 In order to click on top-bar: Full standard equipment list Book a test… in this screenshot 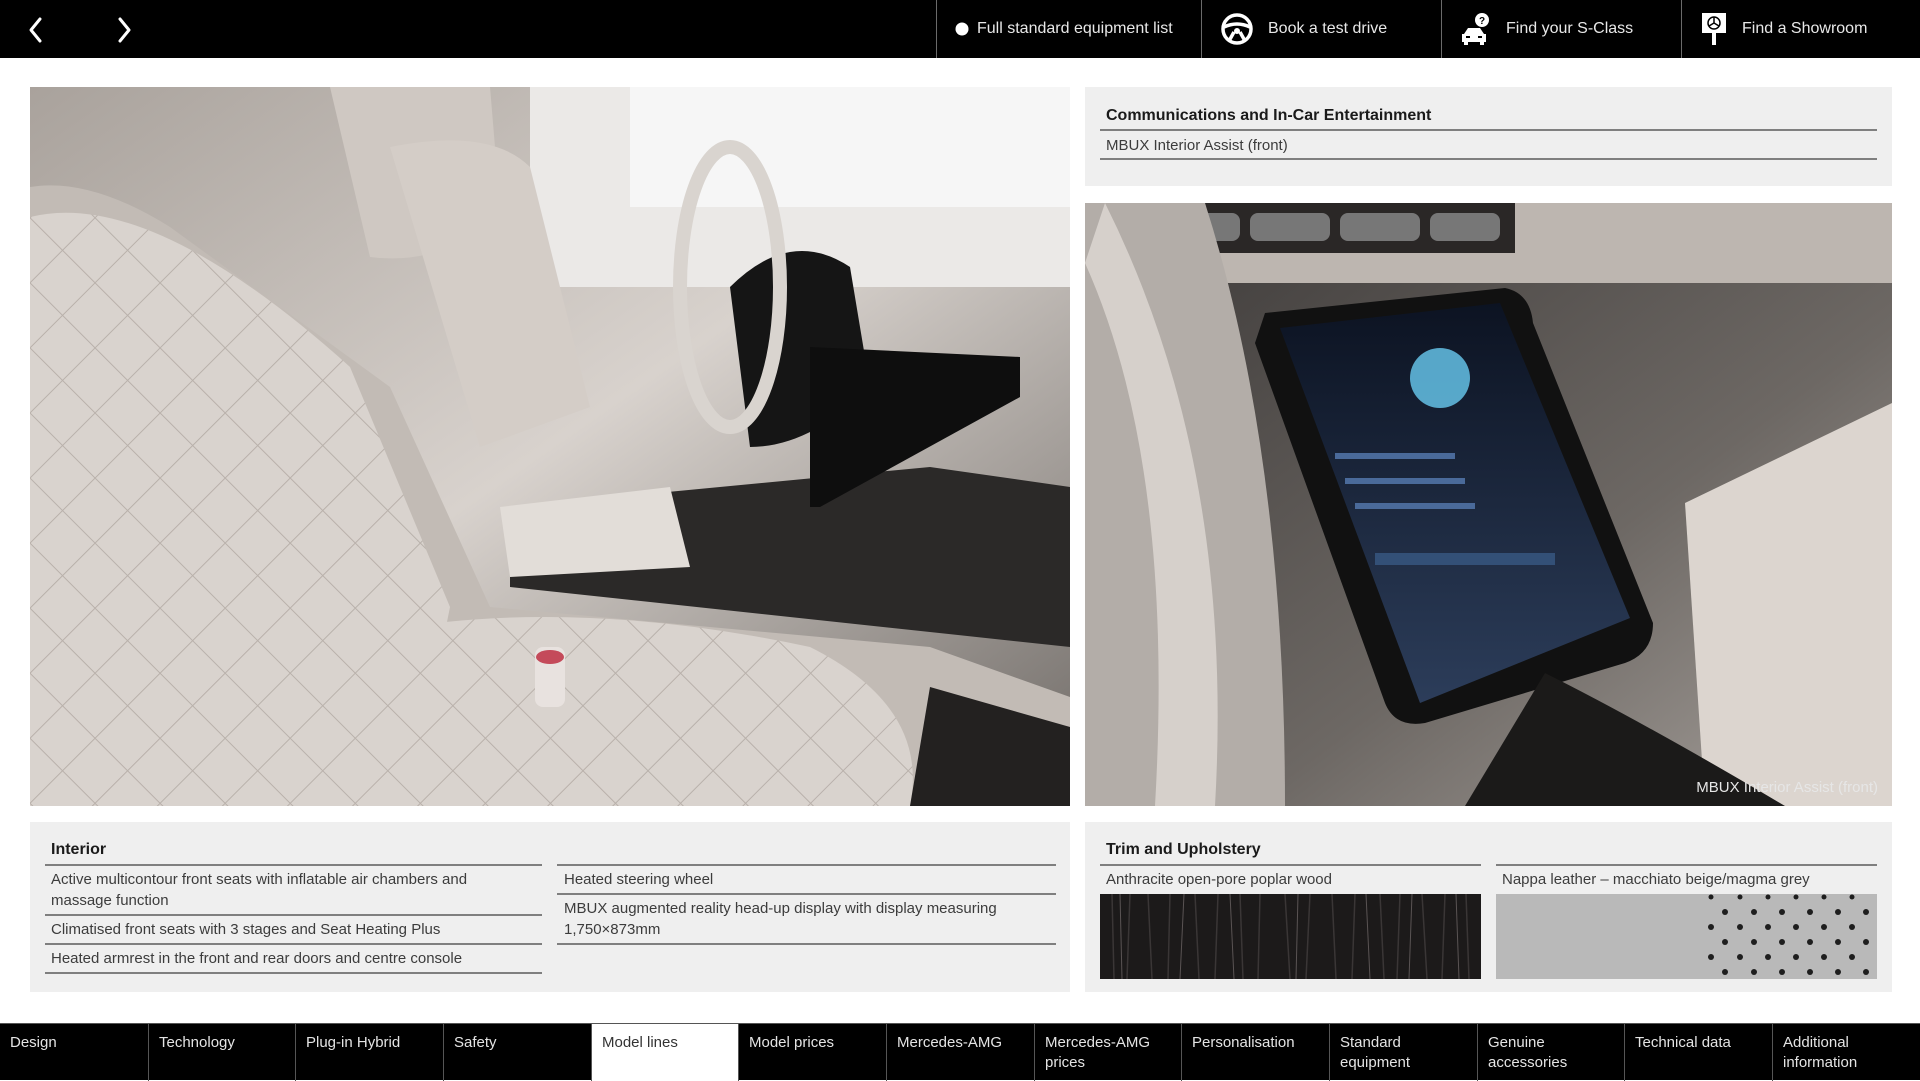, I will do `click(960, 29)`.